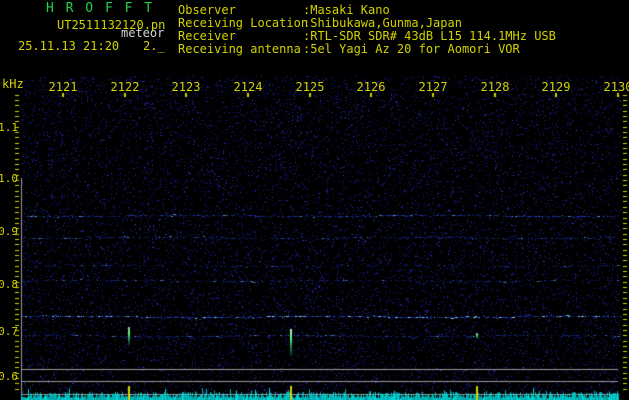 This screenshot has width=629, height=400. Describe the element at coordinates (433, 87) in the screenshot. I see `time-tick-label: 2127` at that location.